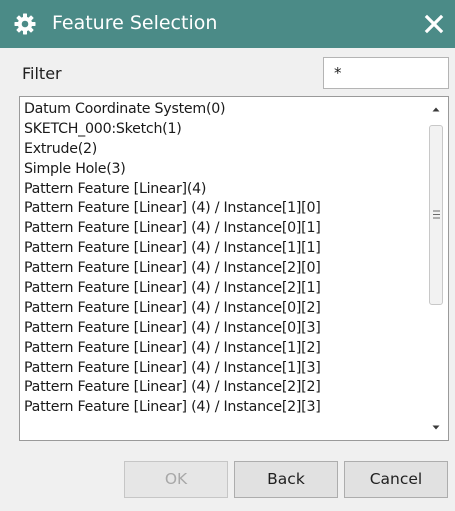  What do you see at coordinates (224, 110) in the screenshot?
I see `list-item: Datum Coordinate System(0)` at bounding box center [224, 110].